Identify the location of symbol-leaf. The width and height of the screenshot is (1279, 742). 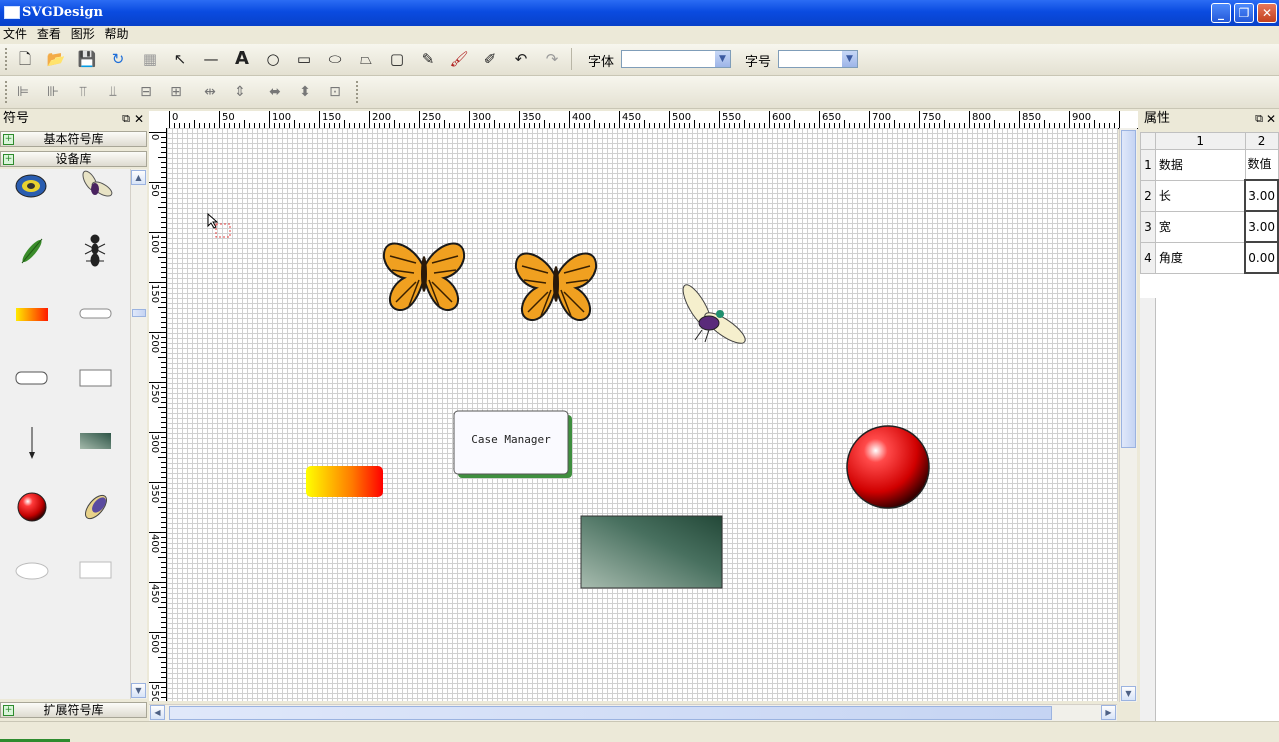
(32, 251).